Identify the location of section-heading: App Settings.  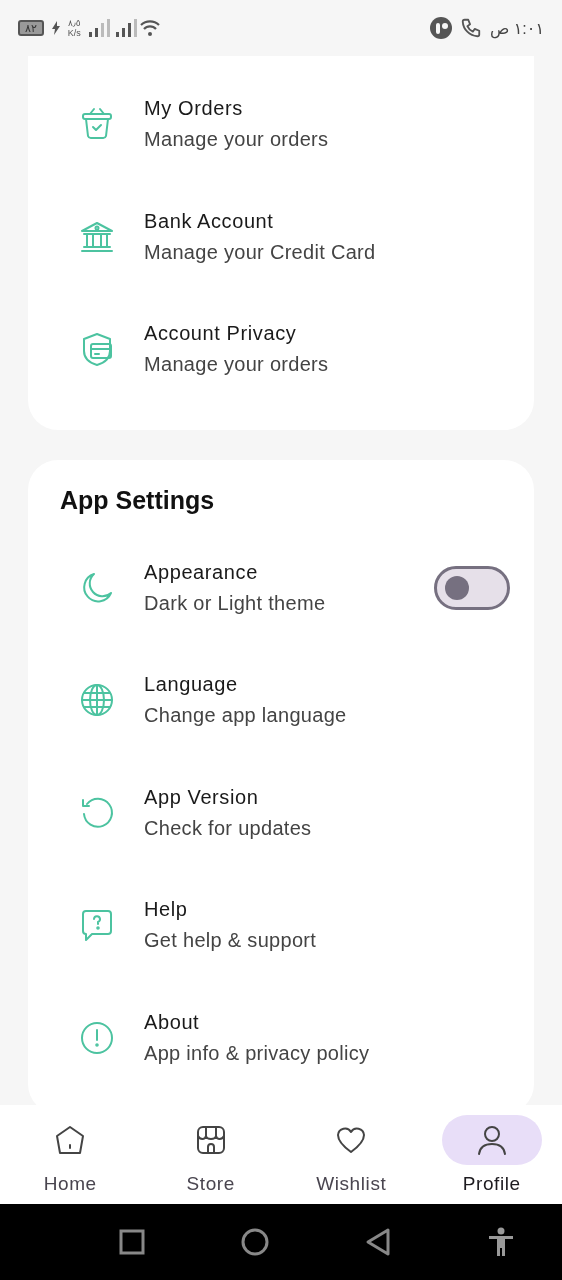
(138, 500).